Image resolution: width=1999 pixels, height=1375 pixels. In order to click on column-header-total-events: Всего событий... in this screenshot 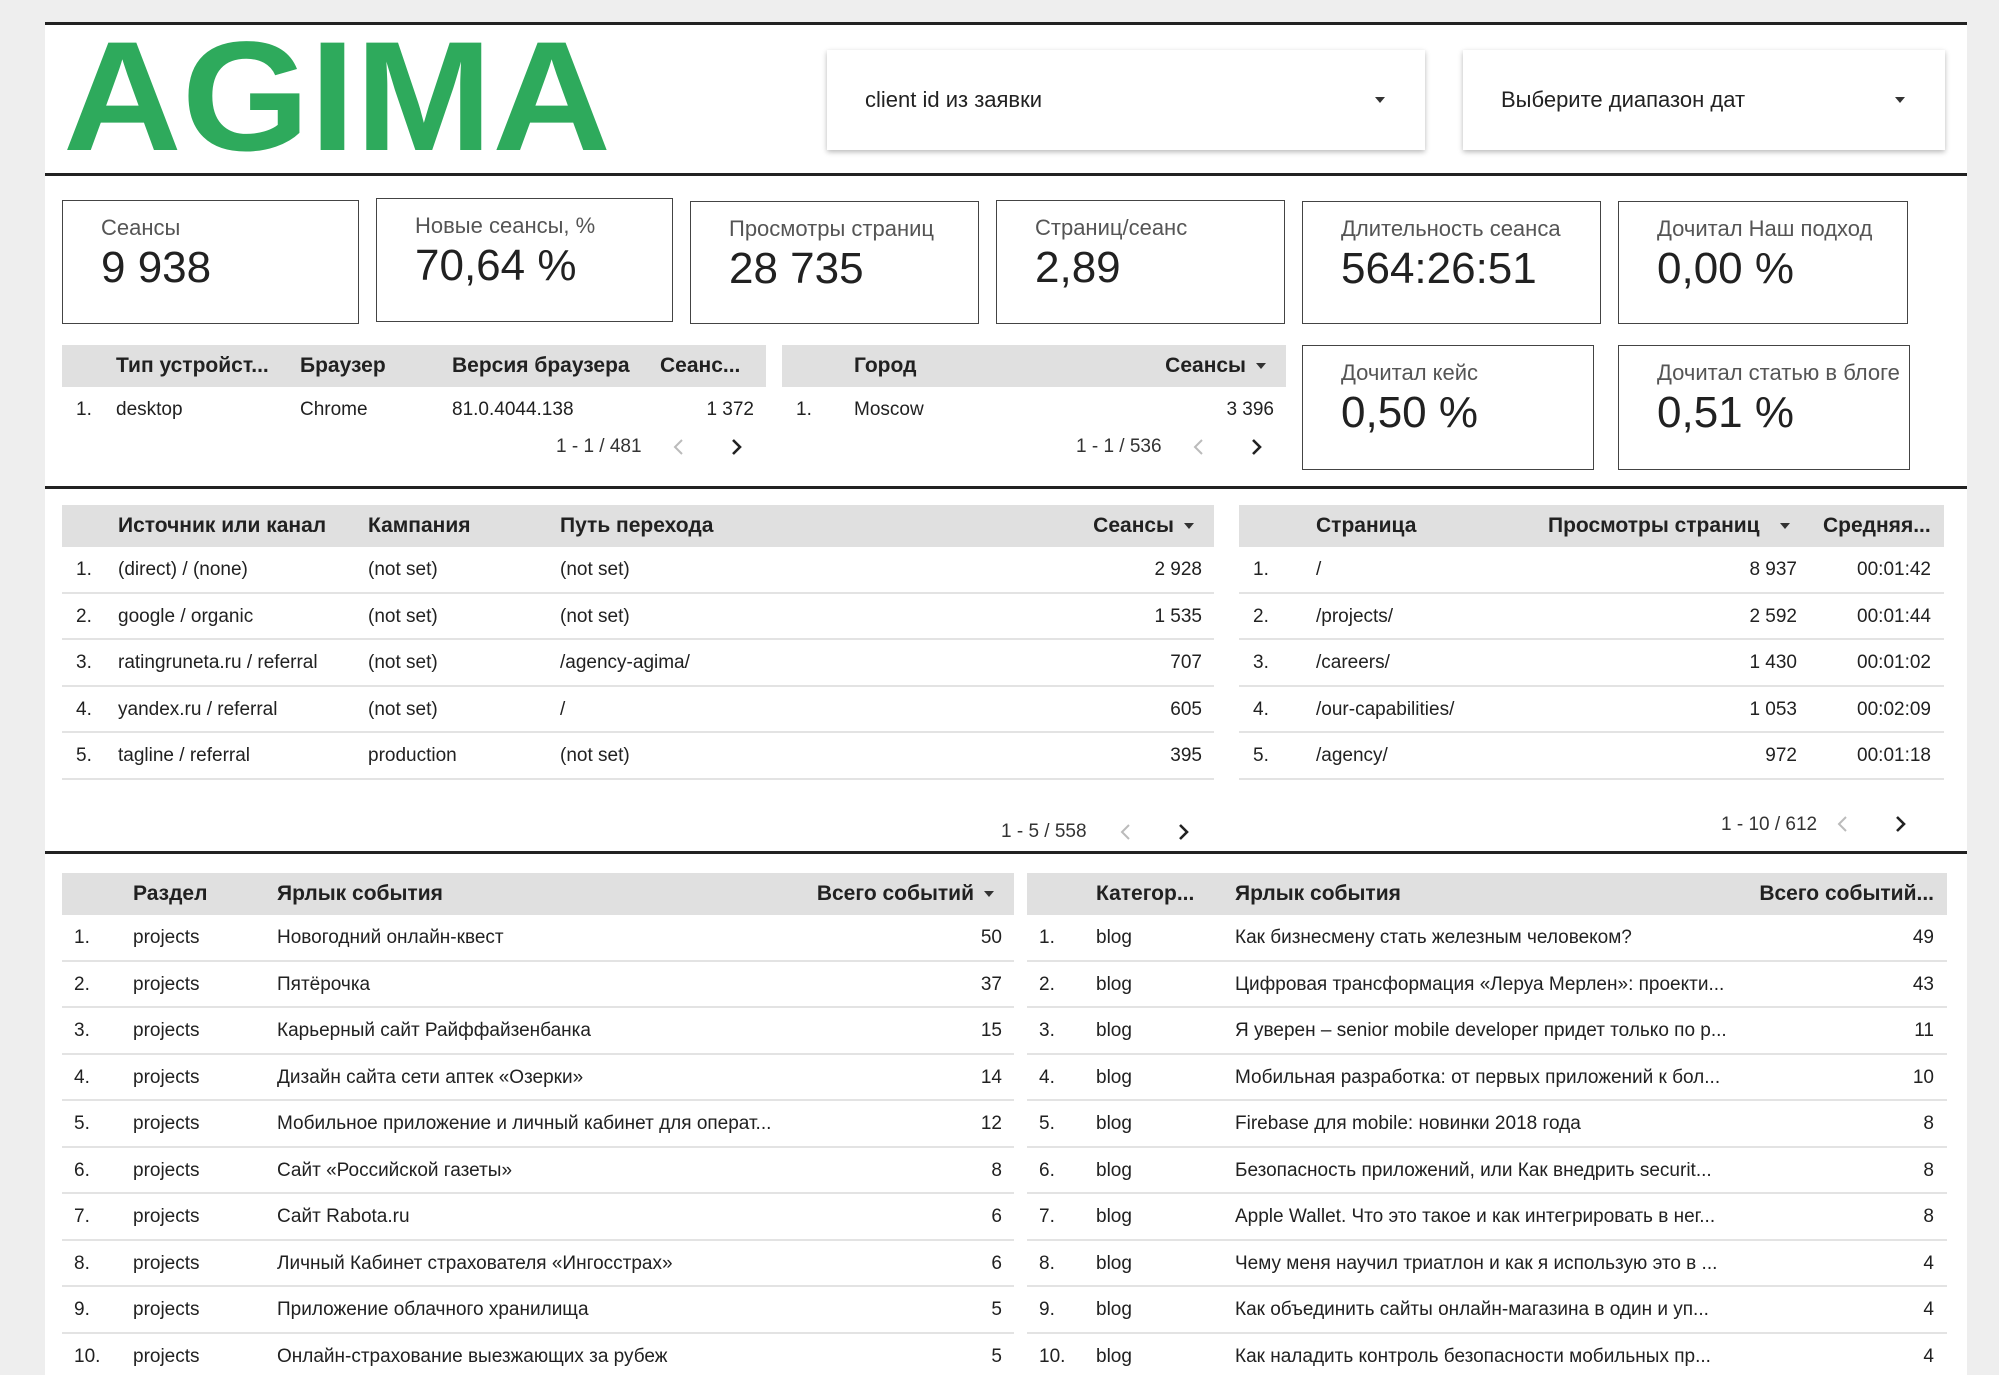, I will do `click(1844, 894)`.